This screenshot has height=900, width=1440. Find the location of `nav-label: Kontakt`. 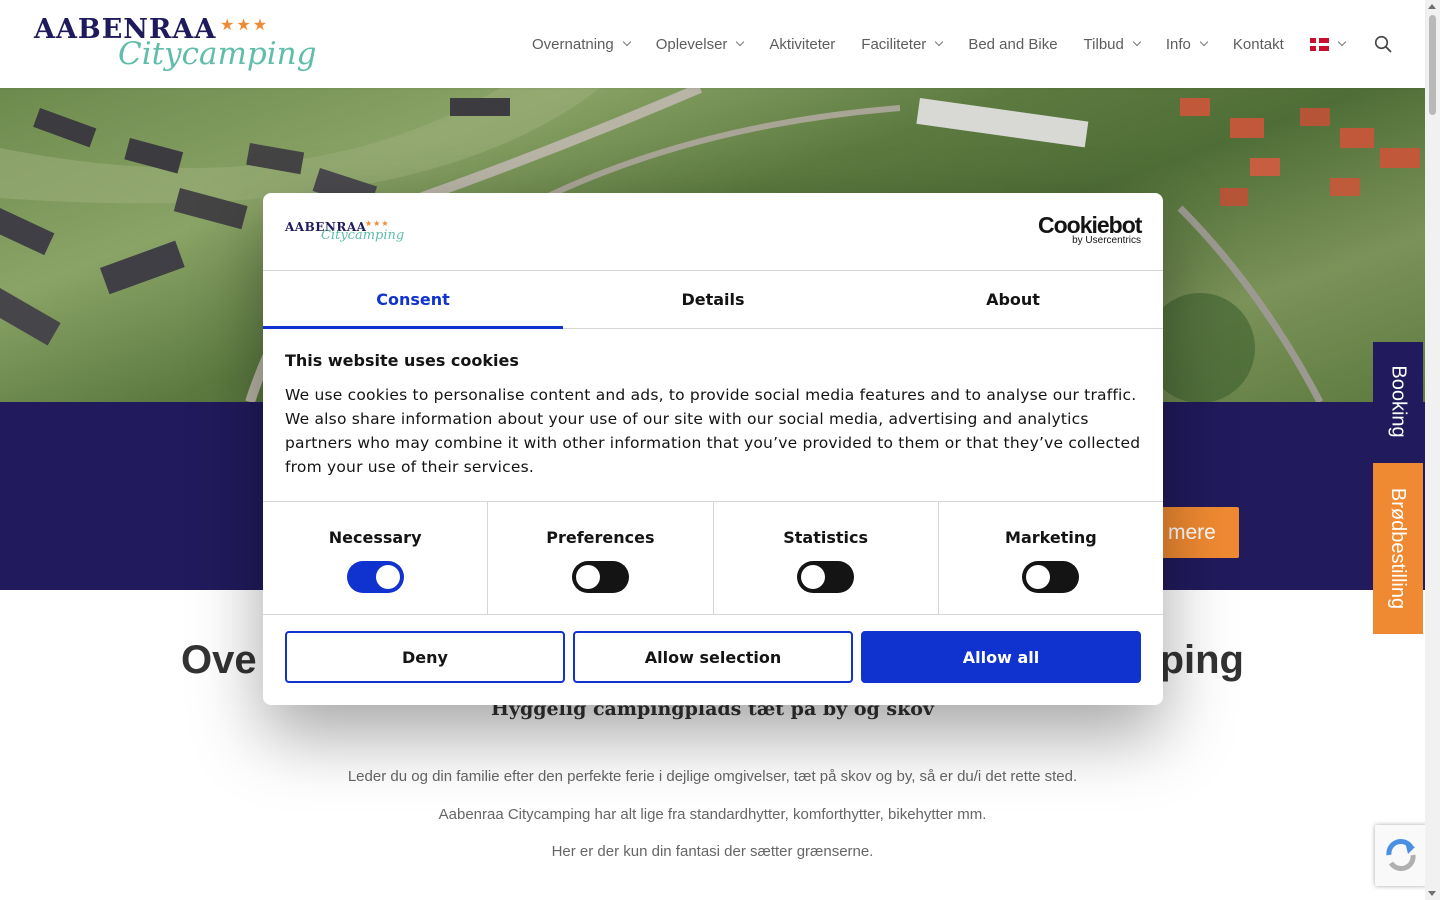

nav-label: Kontakt is located at coordinates (1258, 44).